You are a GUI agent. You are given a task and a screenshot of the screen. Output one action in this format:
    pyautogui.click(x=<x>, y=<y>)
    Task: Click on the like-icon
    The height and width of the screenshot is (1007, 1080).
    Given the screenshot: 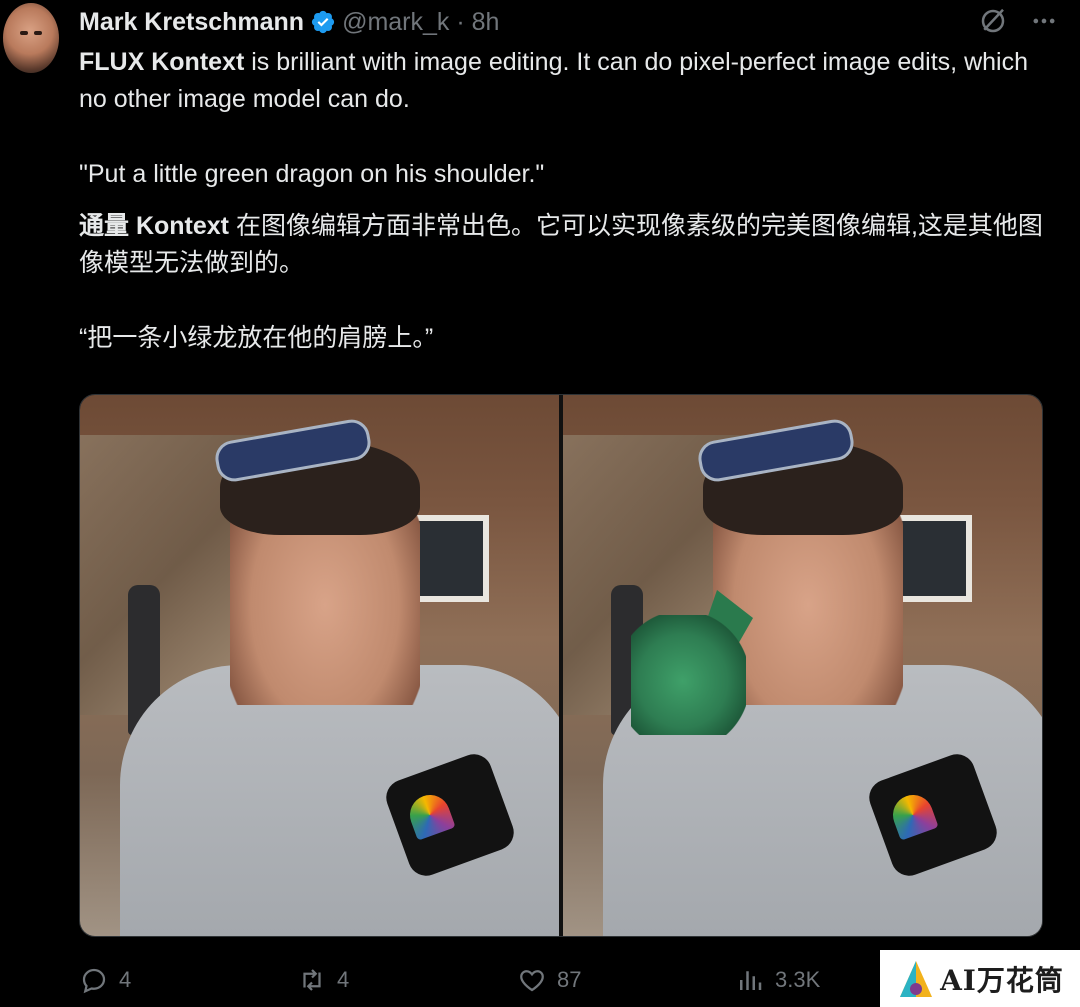 What is the action you would take?
    pyautogui.click(x=532, y=981)
    